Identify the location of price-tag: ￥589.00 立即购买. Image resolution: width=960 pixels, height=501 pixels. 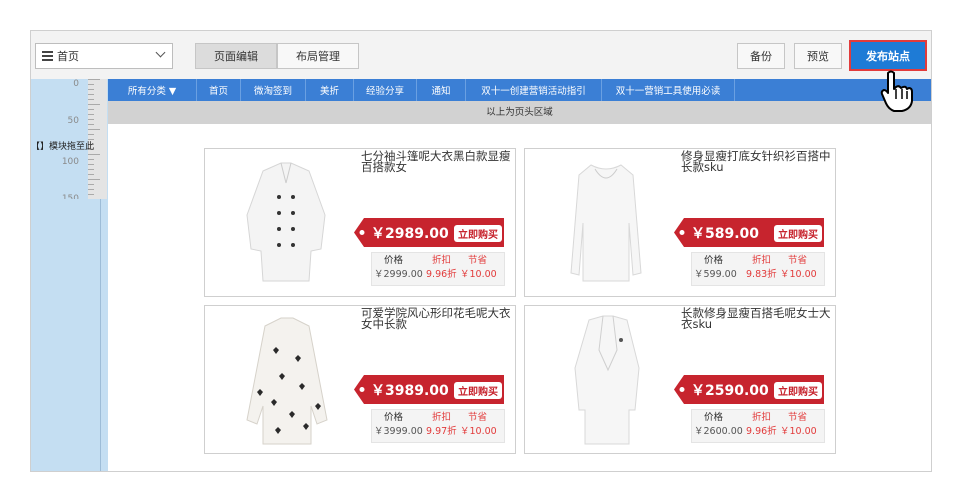
(751, 232).